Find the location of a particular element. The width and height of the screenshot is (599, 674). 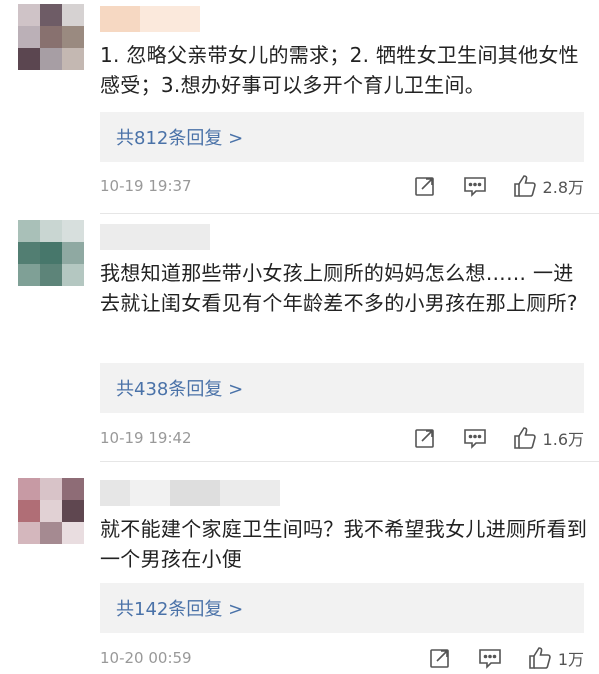

comment-meta: 10-20 00:59 1万 is located at coordinates (344, 658).